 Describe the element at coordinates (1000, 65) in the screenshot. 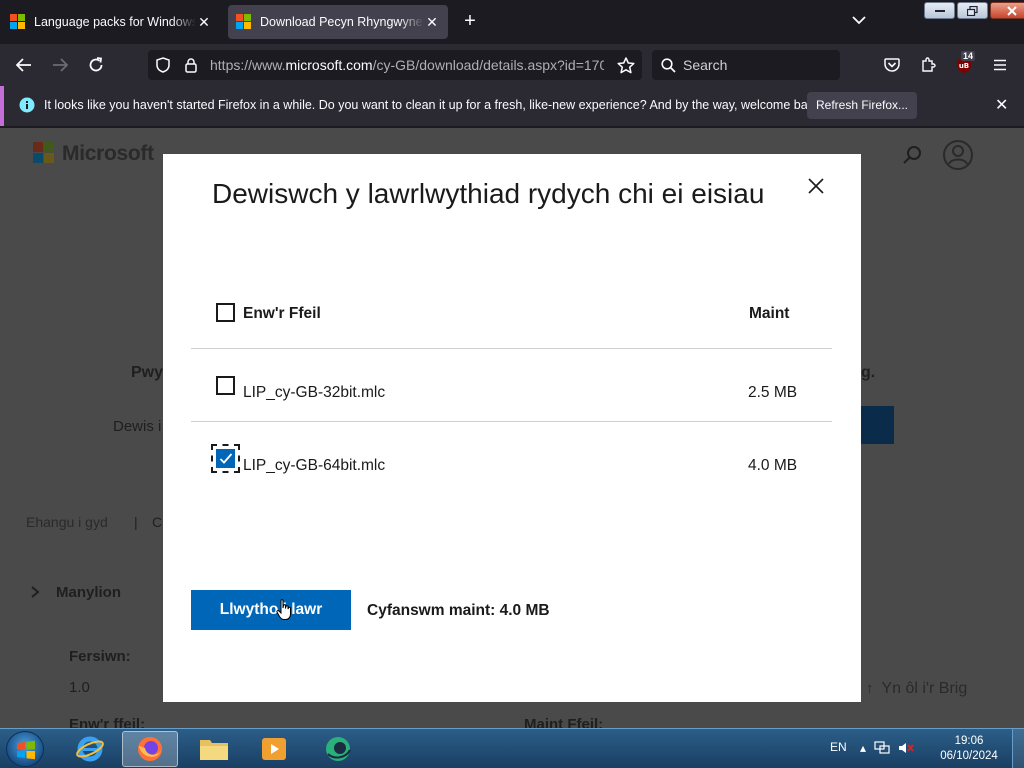

I see `hamburger-menu-icon` at that location.